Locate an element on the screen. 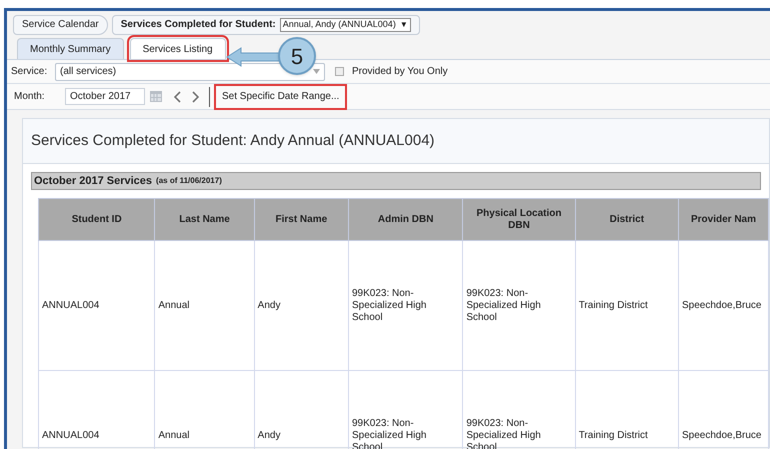  panel-title: Services Completed for Student: Andy Annual (ANNUAL004) is located at coordinates (233, 140).